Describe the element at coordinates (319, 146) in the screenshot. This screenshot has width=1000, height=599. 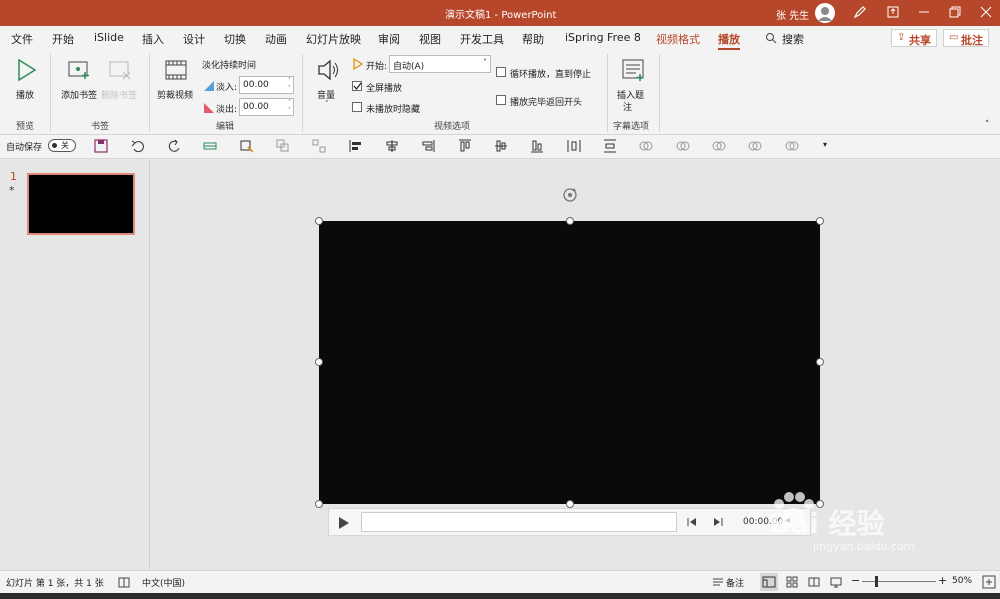
I see `ungroup-icon` at that location.